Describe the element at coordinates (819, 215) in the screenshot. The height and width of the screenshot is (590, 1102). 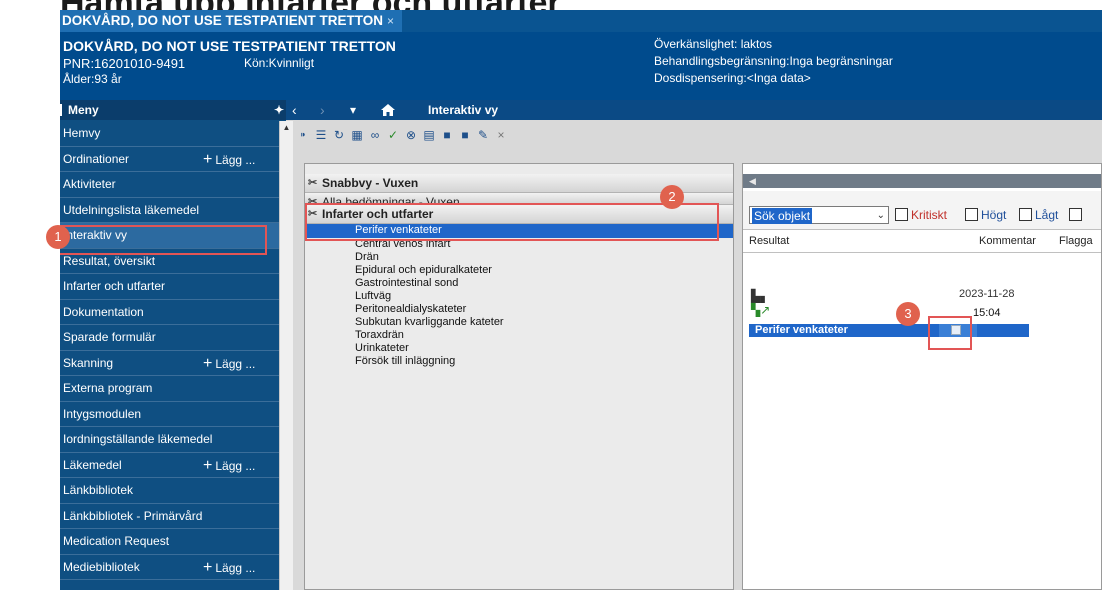
I see `search-select: Sök objekt ⌄` at that location.